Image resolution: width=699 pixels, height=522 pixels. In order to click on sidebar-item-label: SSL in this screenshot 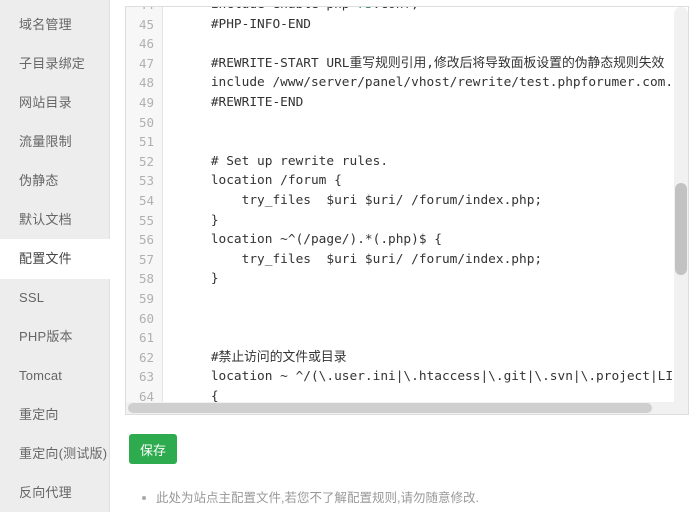, I will do `click(32, 297)`.